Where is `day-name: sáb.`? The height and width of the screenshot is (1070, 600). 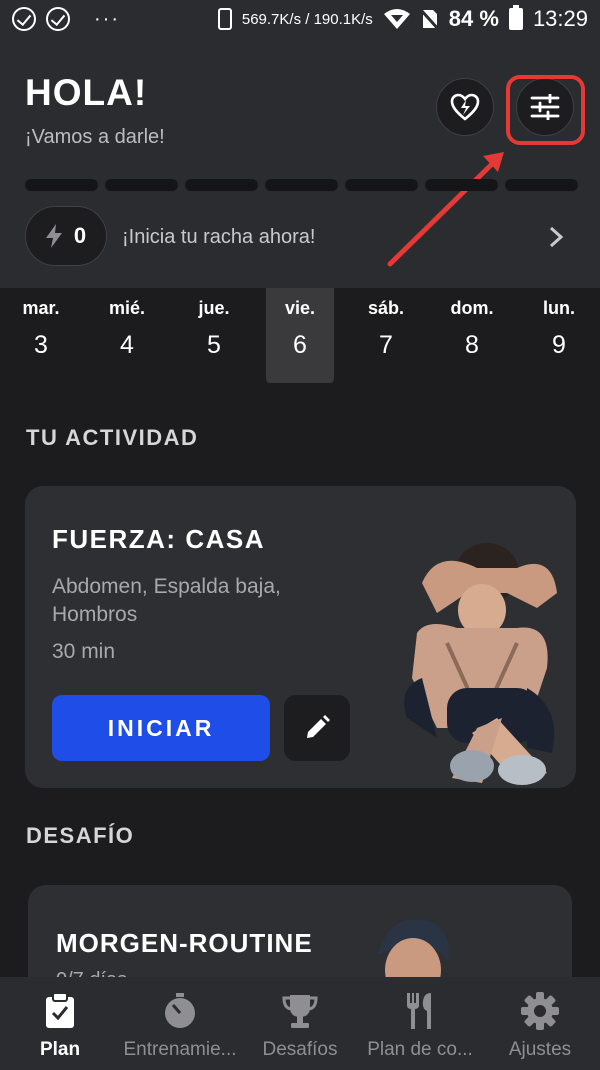 day-name: sáb. is located at coordinates (386, 308).